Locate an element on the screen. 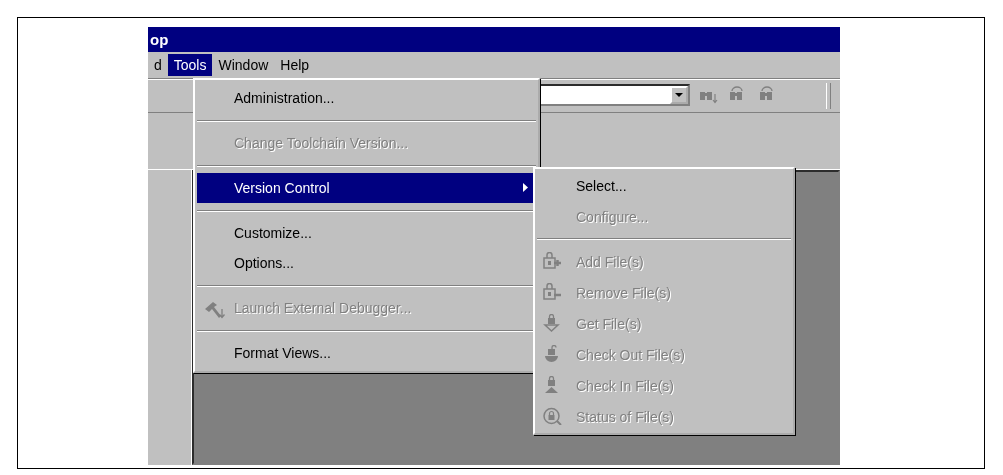 The image size is (1003, 475). lock-magnifier-icon is located at coordinates (552, 416).